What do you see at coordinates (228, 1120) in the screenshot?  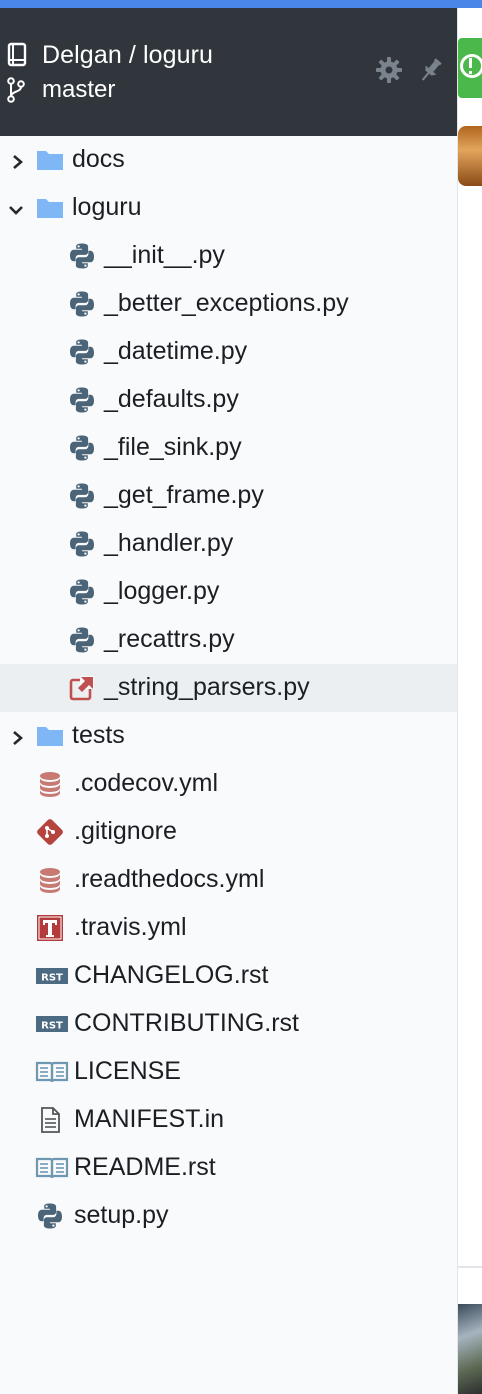 I see `tree-file: MANIFEST.in` at bounding box center [228, 1120].